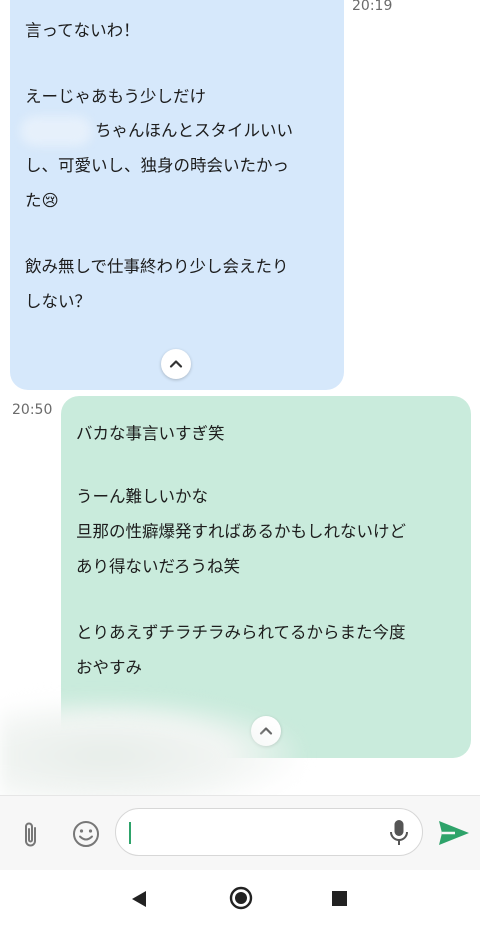  Describe the element at coordinates (372, 7) in the screenshot. I see `incoming-message-time: 20:19` at that location.